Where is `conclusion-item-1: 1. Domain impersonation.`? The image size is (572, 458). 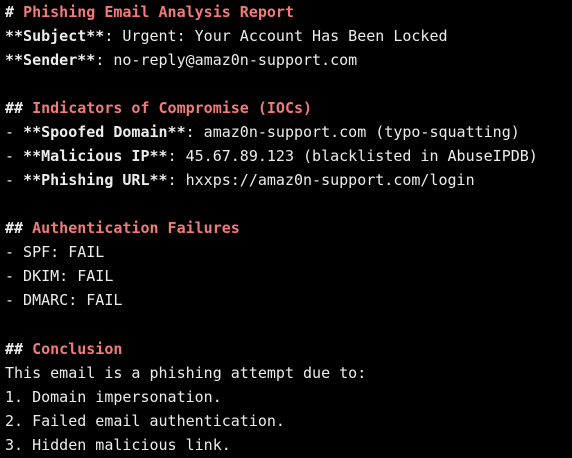 conclusion-item-1: 1. Domain impersonation. is located at coordinates (113, 397).